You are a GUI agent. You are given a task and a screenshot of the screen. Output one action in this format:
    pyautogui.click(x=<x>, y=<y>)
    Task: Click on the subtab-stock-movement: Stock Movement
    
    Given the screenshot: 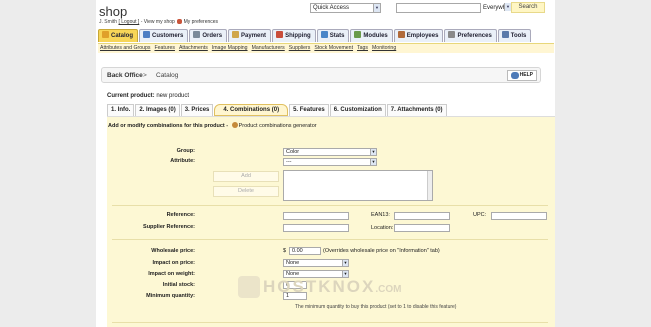 What is the action you would take?
    pyautogui.click(x=333, y=48)
    